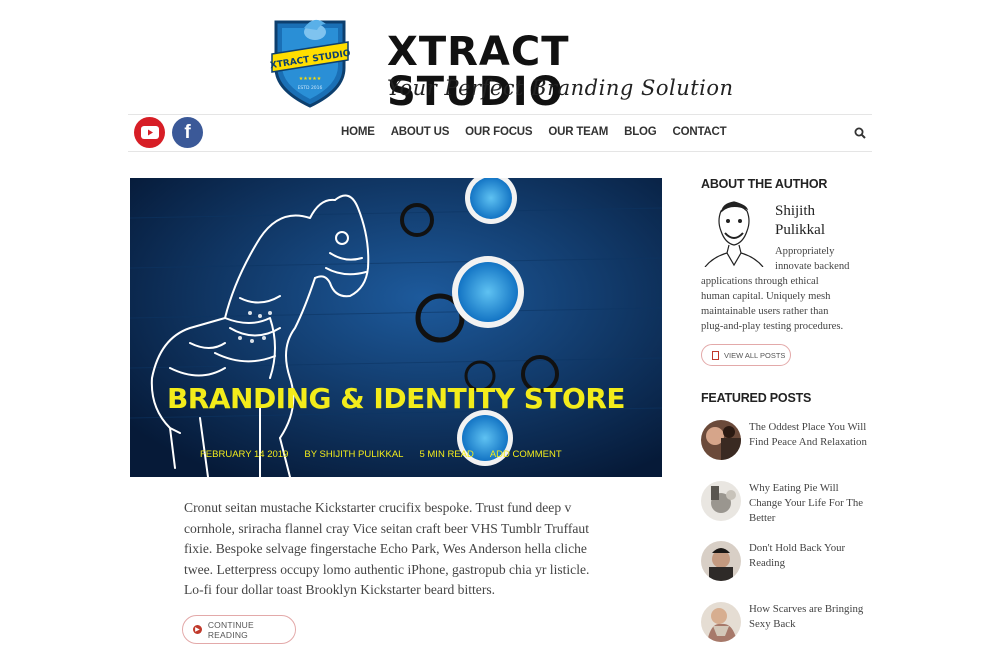 This screenshot has height=667, width=1000. What do you see at coordinates (578, 132) in the screenshot?
I see `nav-item-our-team: OUR TEAM` at bounding box center [578, 132].